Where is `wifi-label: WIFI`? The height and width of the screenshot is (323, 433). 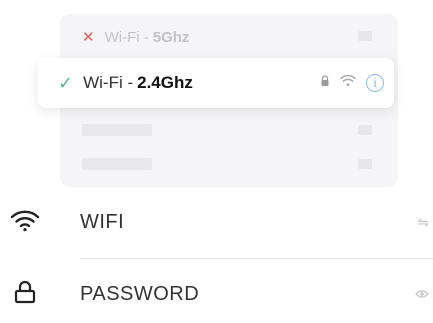 wifi-label: WIFI is located at coordinates (102, 221).